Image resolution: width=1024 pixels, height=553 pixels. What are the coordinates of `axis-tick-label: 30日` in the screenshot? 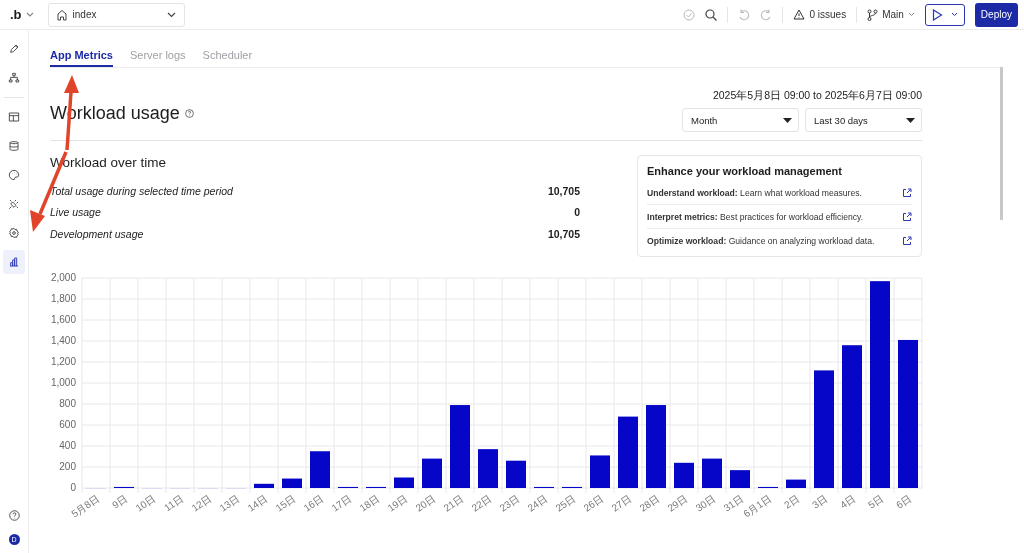 It's located at (705, 503).